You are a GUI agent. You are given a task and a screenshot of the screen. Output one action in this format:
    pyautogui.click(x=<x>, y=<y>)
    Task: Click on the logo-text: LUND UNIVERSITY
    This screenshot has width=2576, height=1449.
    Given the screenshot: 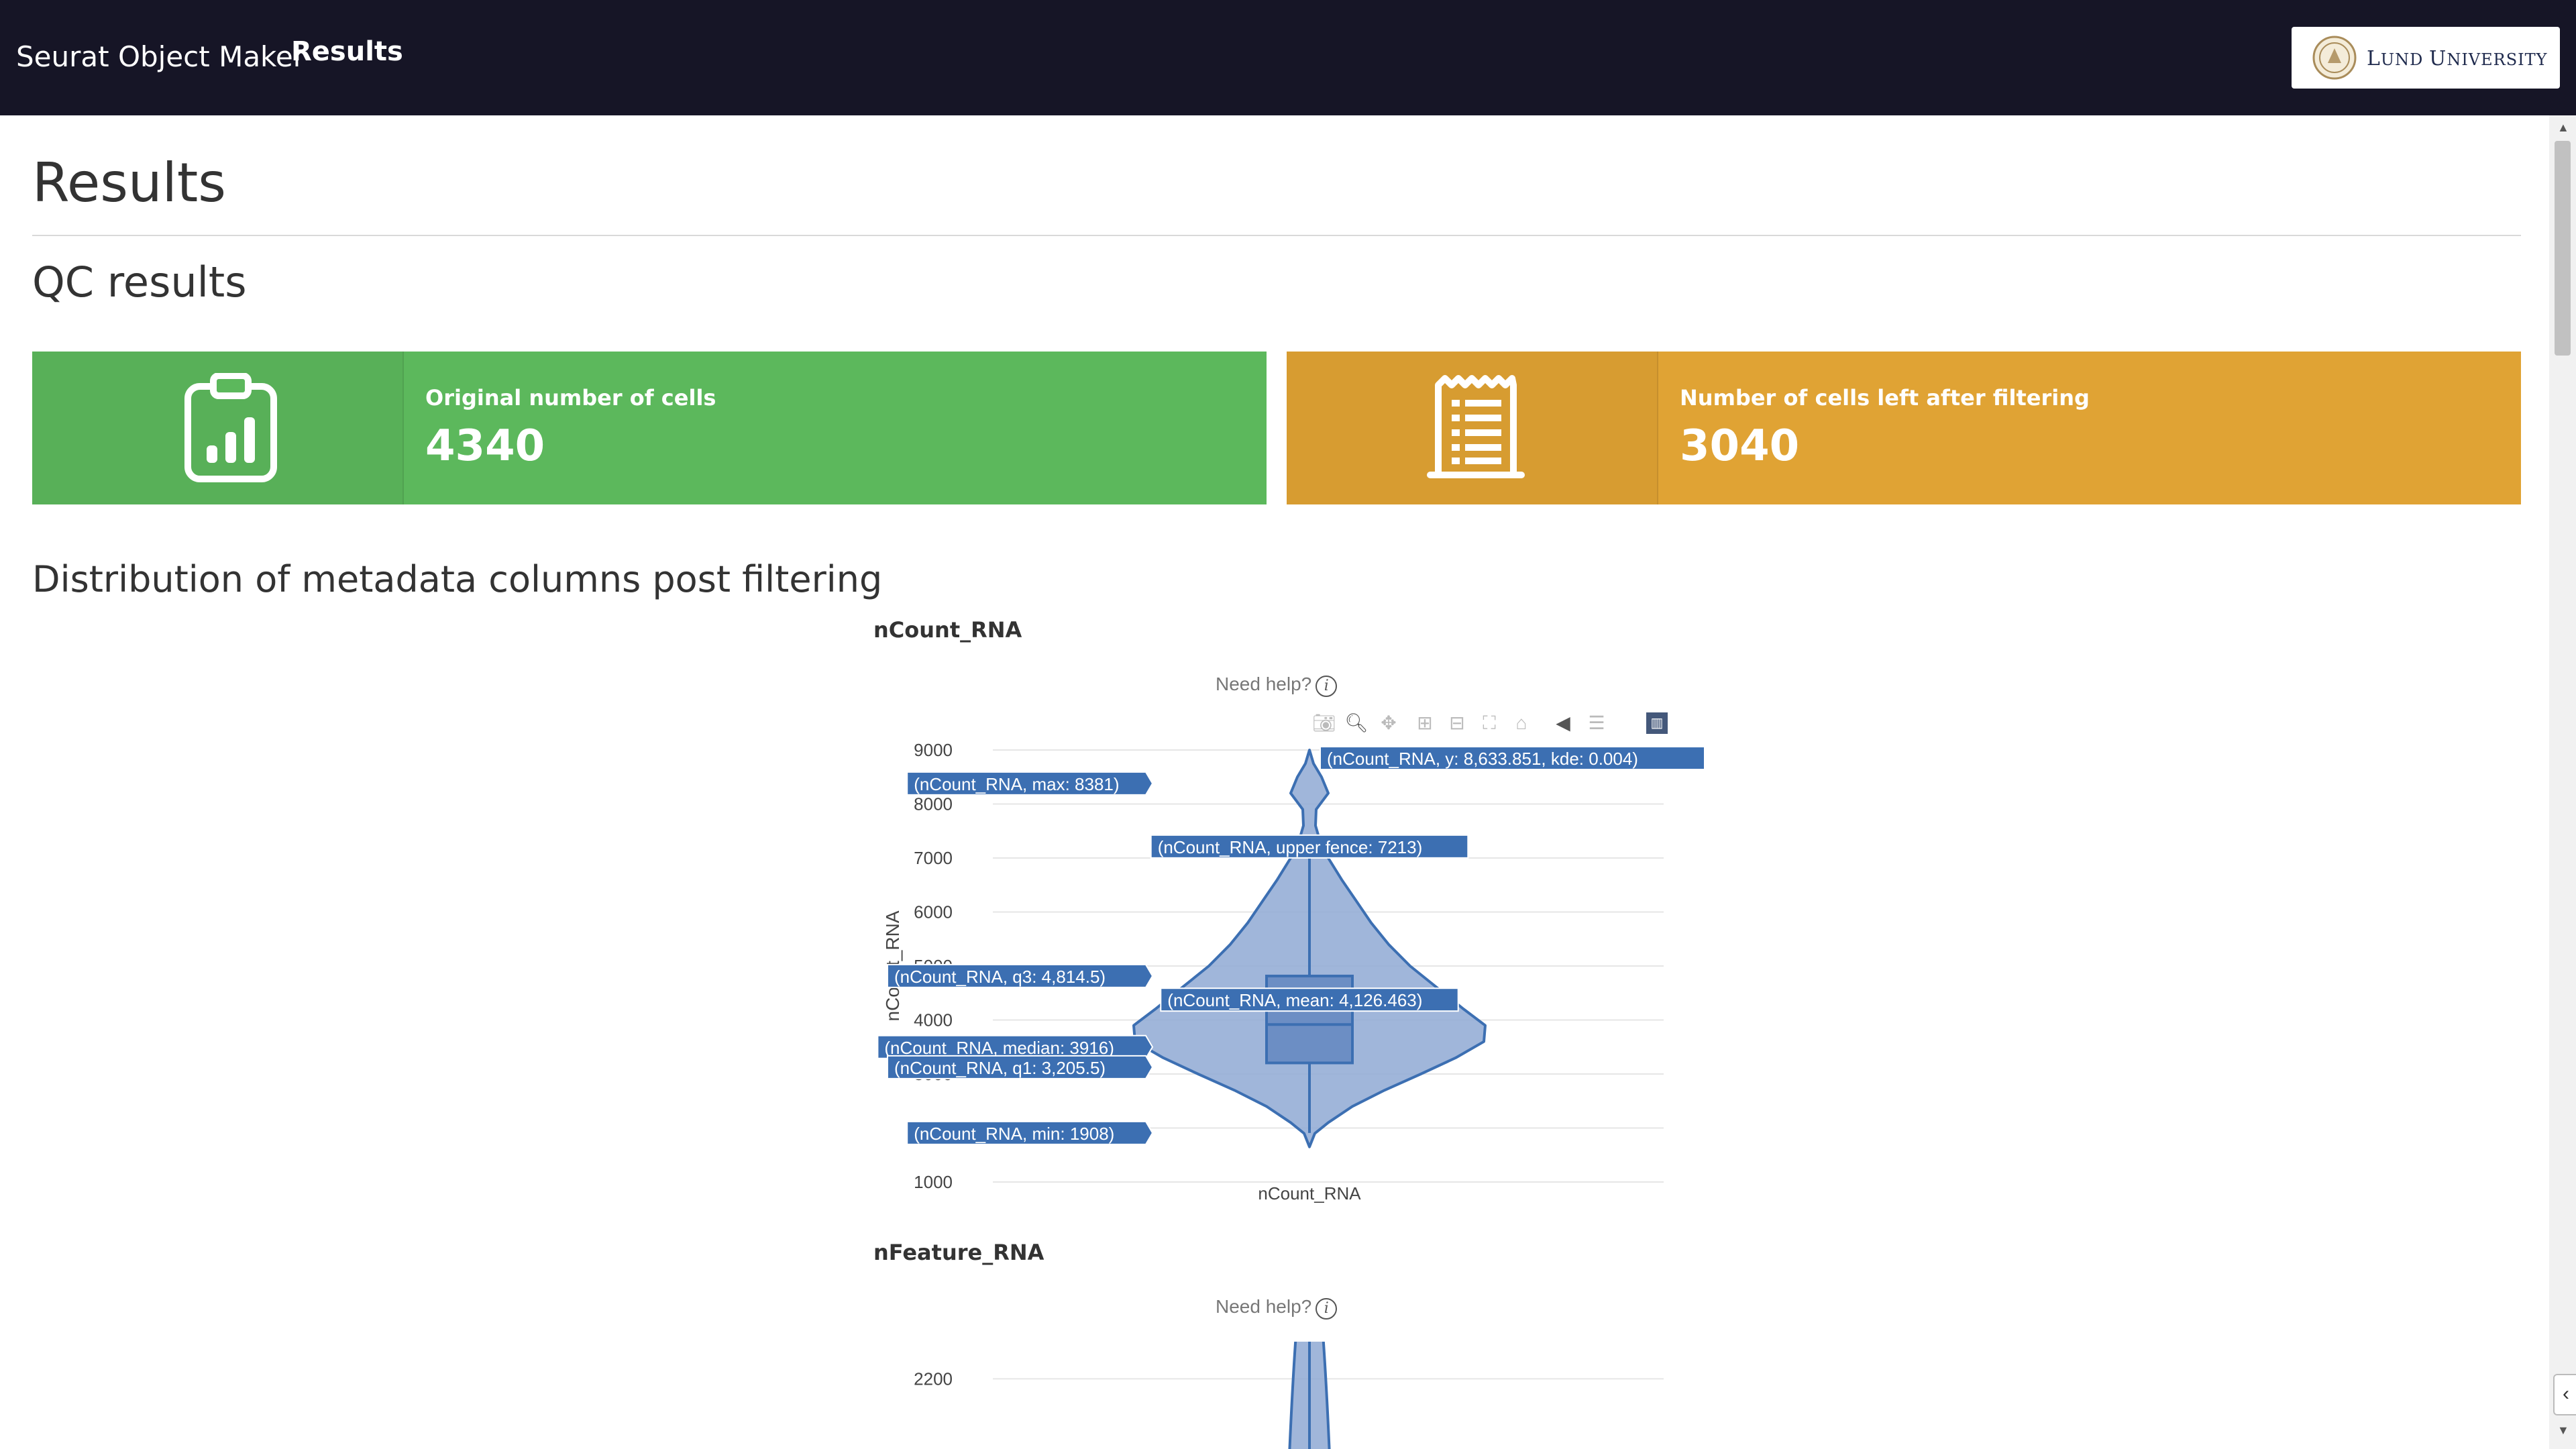 What is the action you would take?
    pyautogui.click(x=2457, y=58)
    